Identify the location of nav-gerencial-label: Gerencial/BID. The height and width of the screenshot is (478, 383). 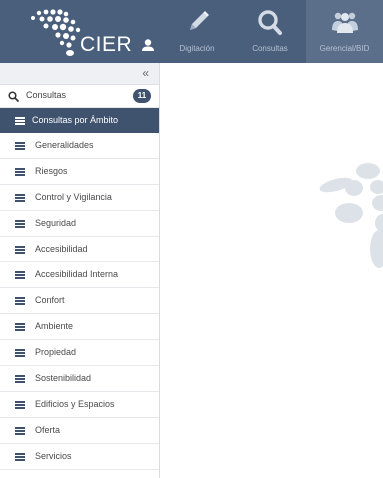
(344, 48).